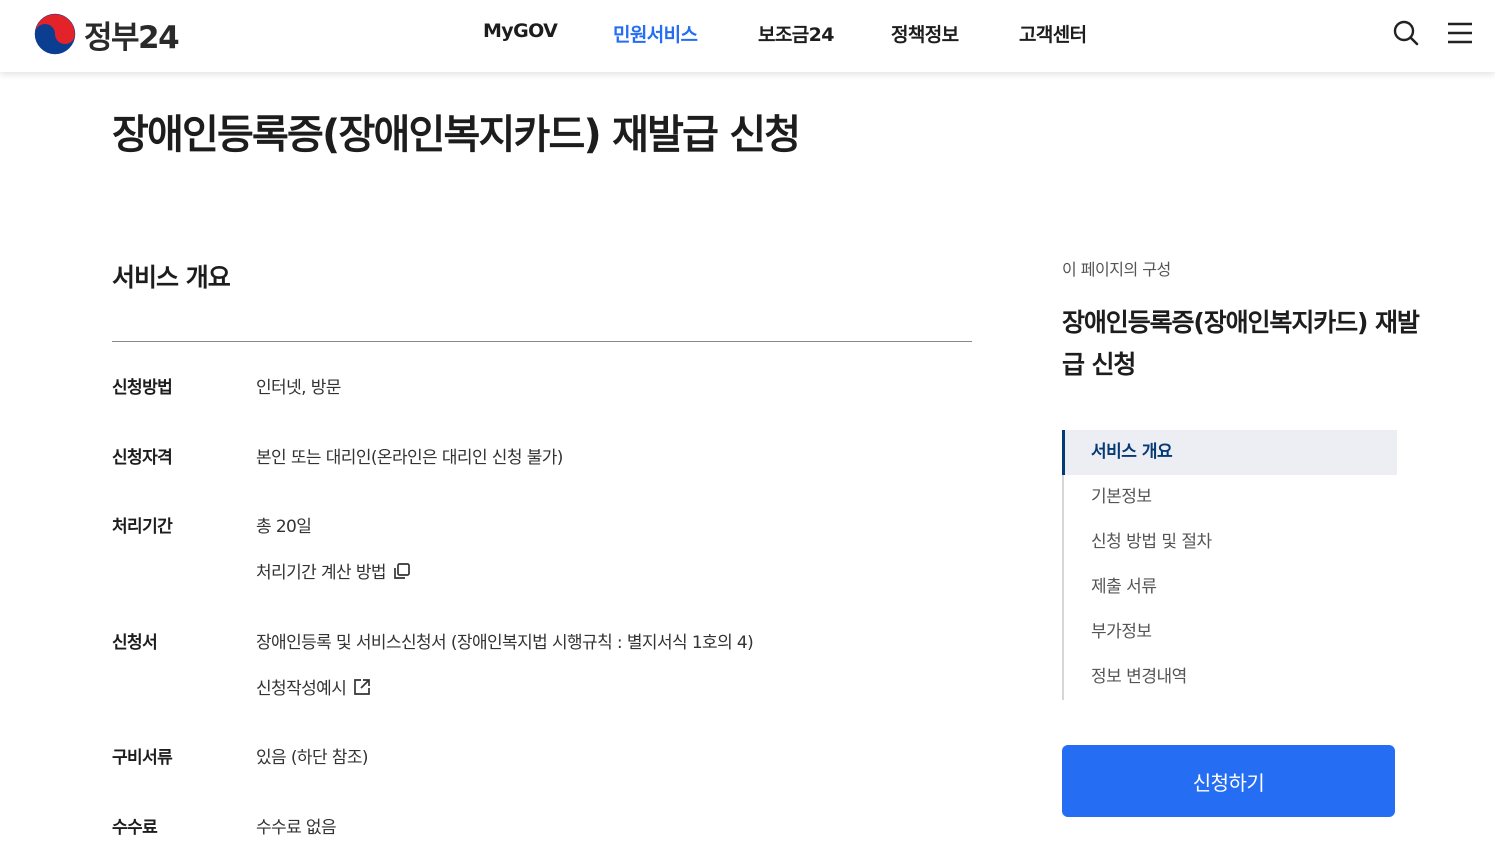 The image size is (1495, 851). Describe the element at coordinates (321, 573) in the screenshot. I see `processing-period-calc-label: 처리기간 계산 방법` at that location.